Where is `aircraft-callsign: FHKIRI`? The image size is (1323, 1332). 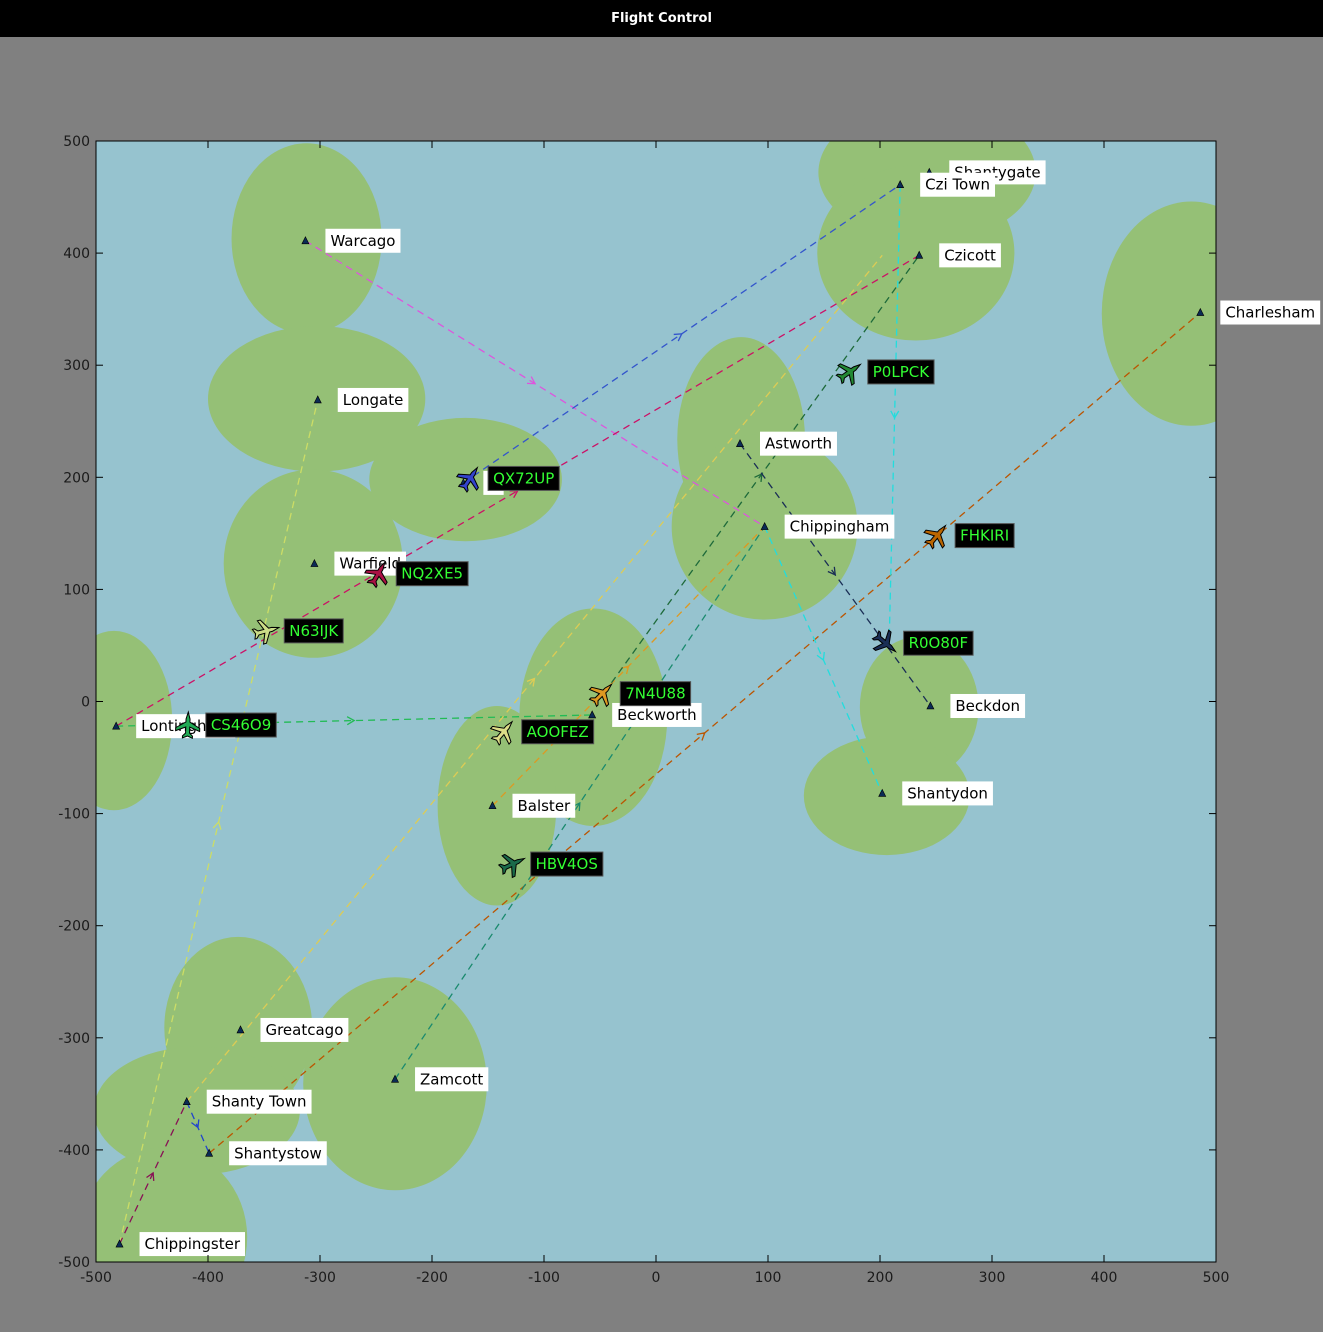
aircraft-callsign: FHKIRI is located at coordinates (984, 536).